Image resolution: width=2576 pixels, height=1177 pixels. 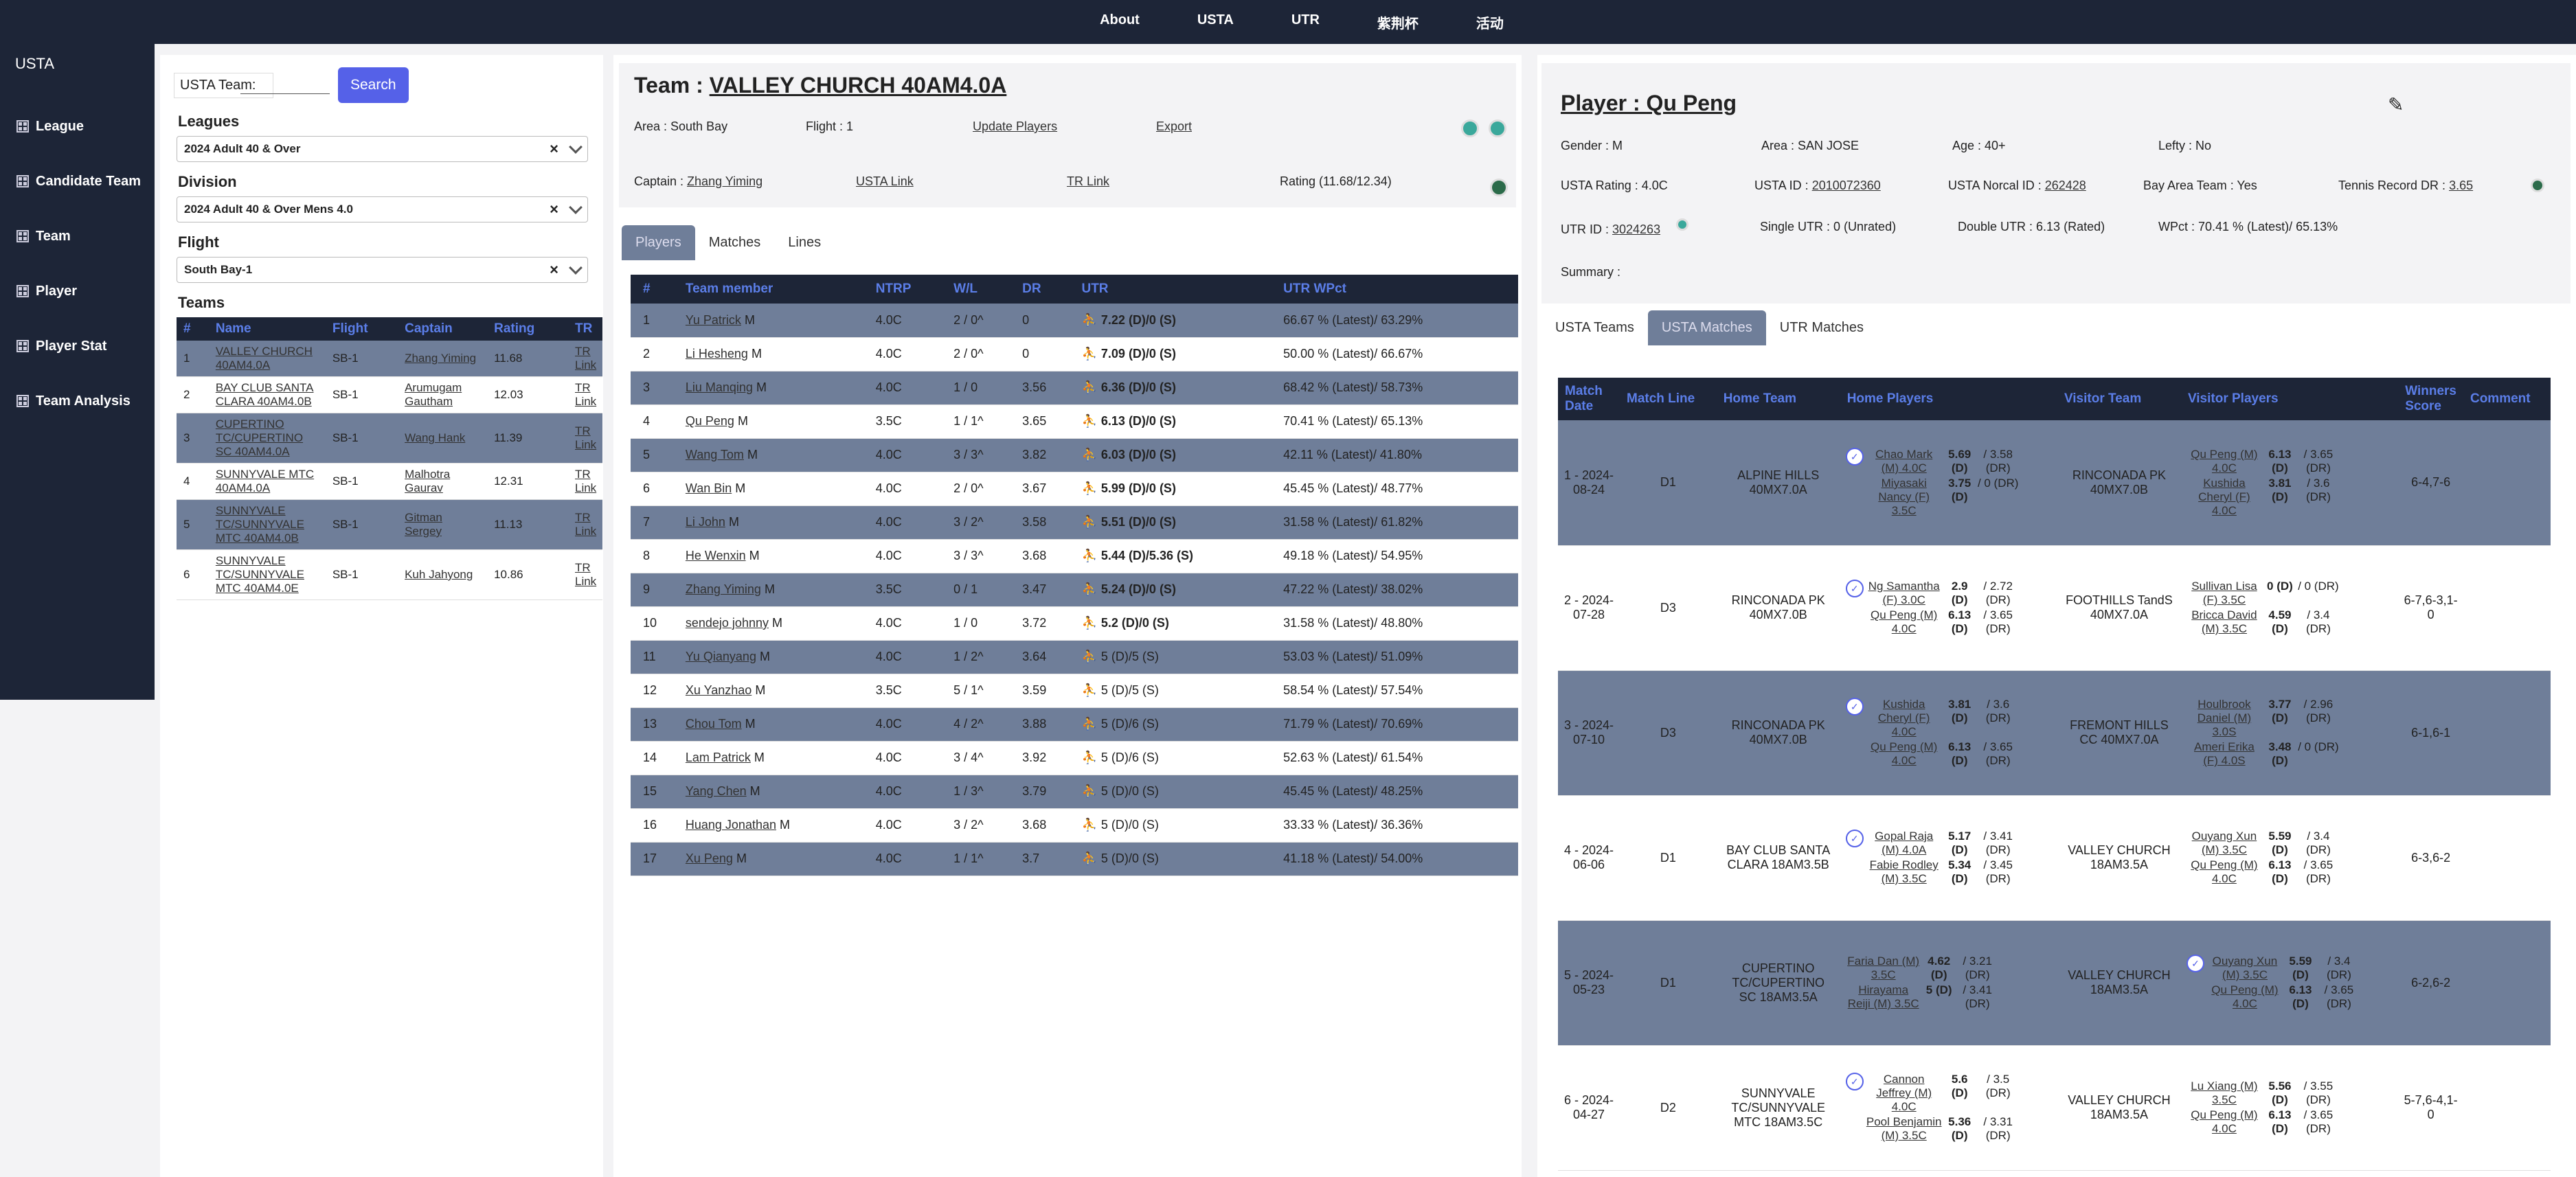 What do you see at coordinates (2065, 186) in the screenshot?
I see `norcal-id-link: 262428` at bounding box center [2065, 186].